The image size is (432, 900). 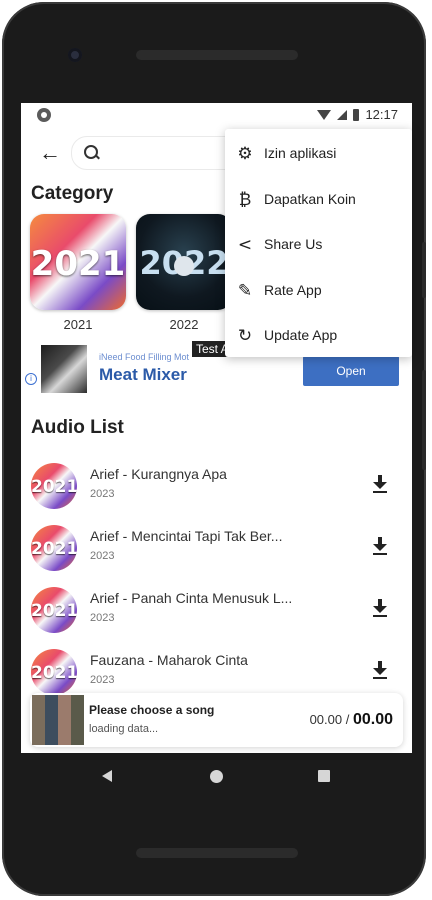 I want to click on ad-title: Meat Mixer, so click(x=143, y=375).